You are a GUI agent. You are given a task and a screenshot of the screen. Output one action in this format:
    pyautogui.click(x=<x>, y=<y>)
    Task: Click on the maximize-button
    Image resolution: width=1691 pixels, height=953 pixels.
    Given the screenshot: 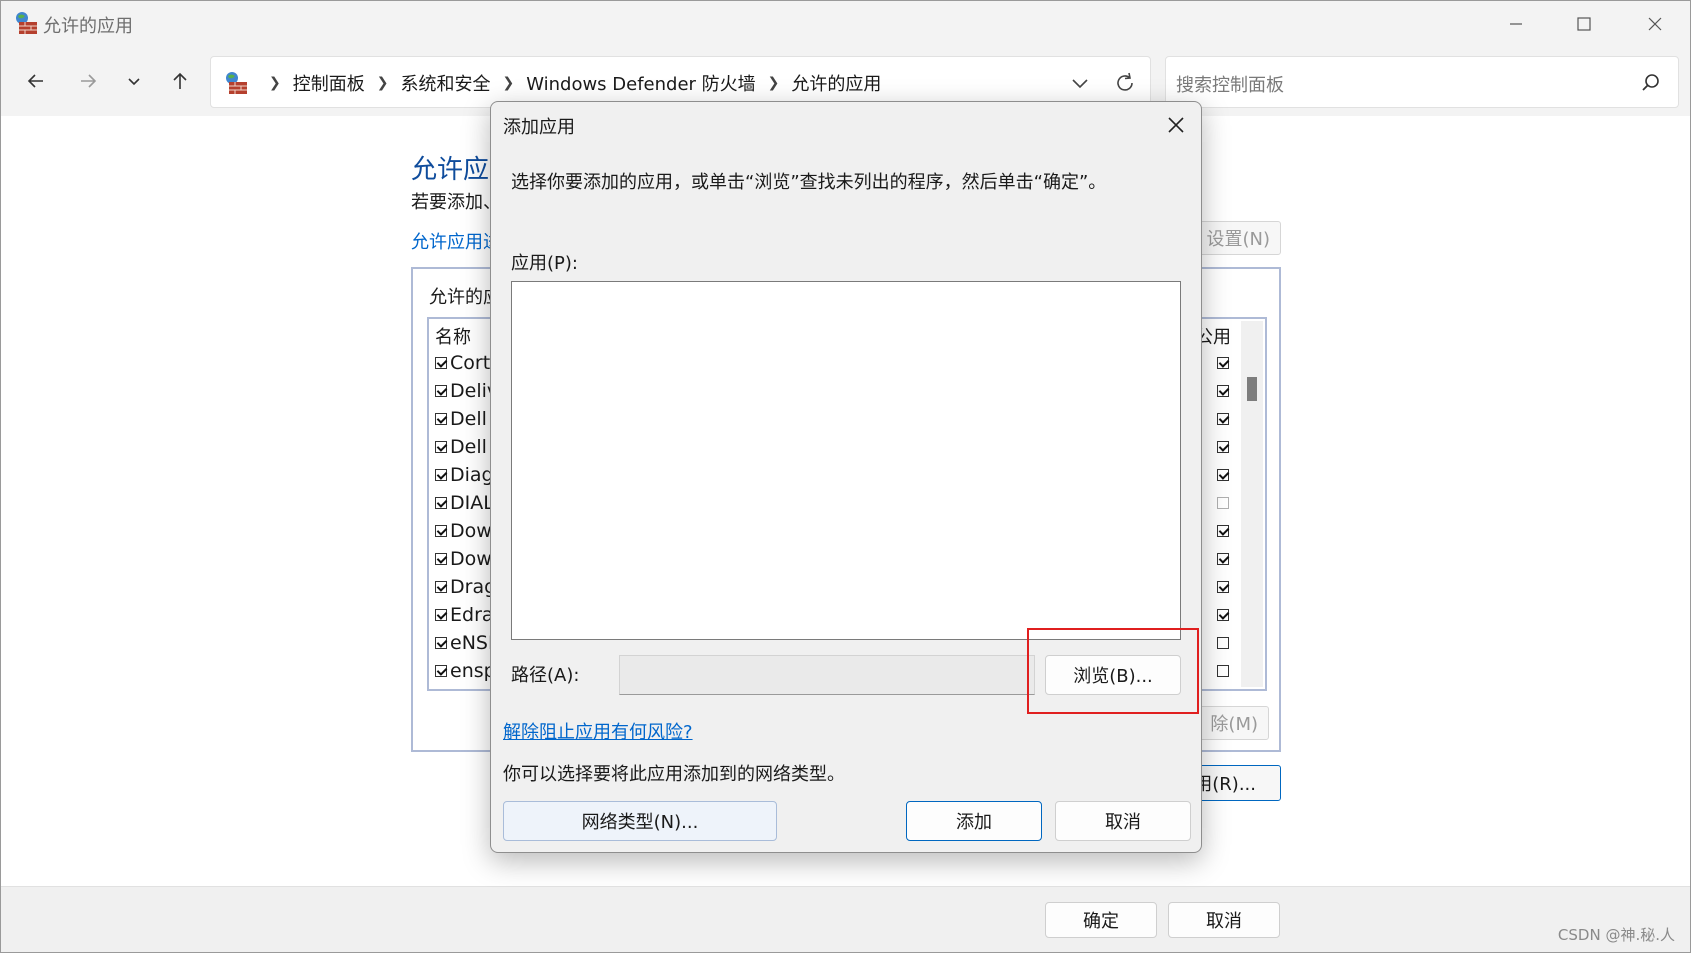 What is the action you would take?
    pyautogui.click(x=1584, y=23)
    